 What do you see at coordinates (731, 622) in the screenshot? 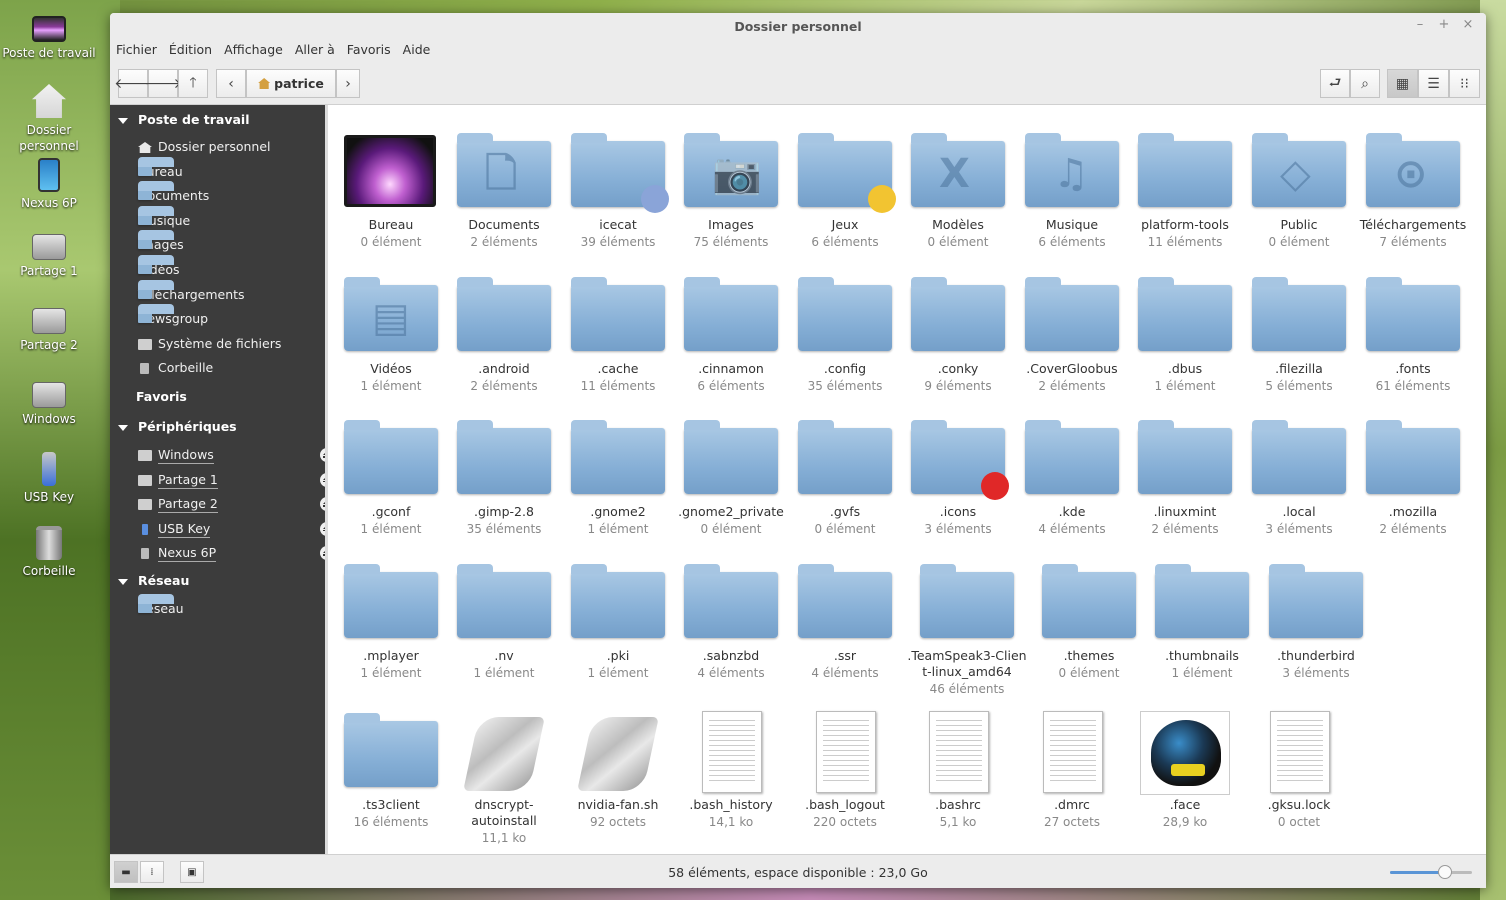
I see `file-item: .sabnzbd 4 éléments` at bounding box center [731, 622].